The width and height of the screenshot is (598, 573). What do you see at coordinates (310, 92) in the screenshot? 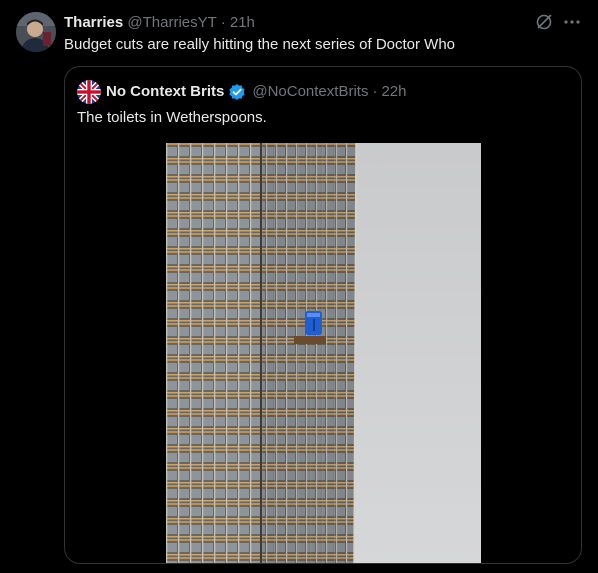
I see `quoted-author-handle: @NoContextBrits` at bounding box center [310, 92].